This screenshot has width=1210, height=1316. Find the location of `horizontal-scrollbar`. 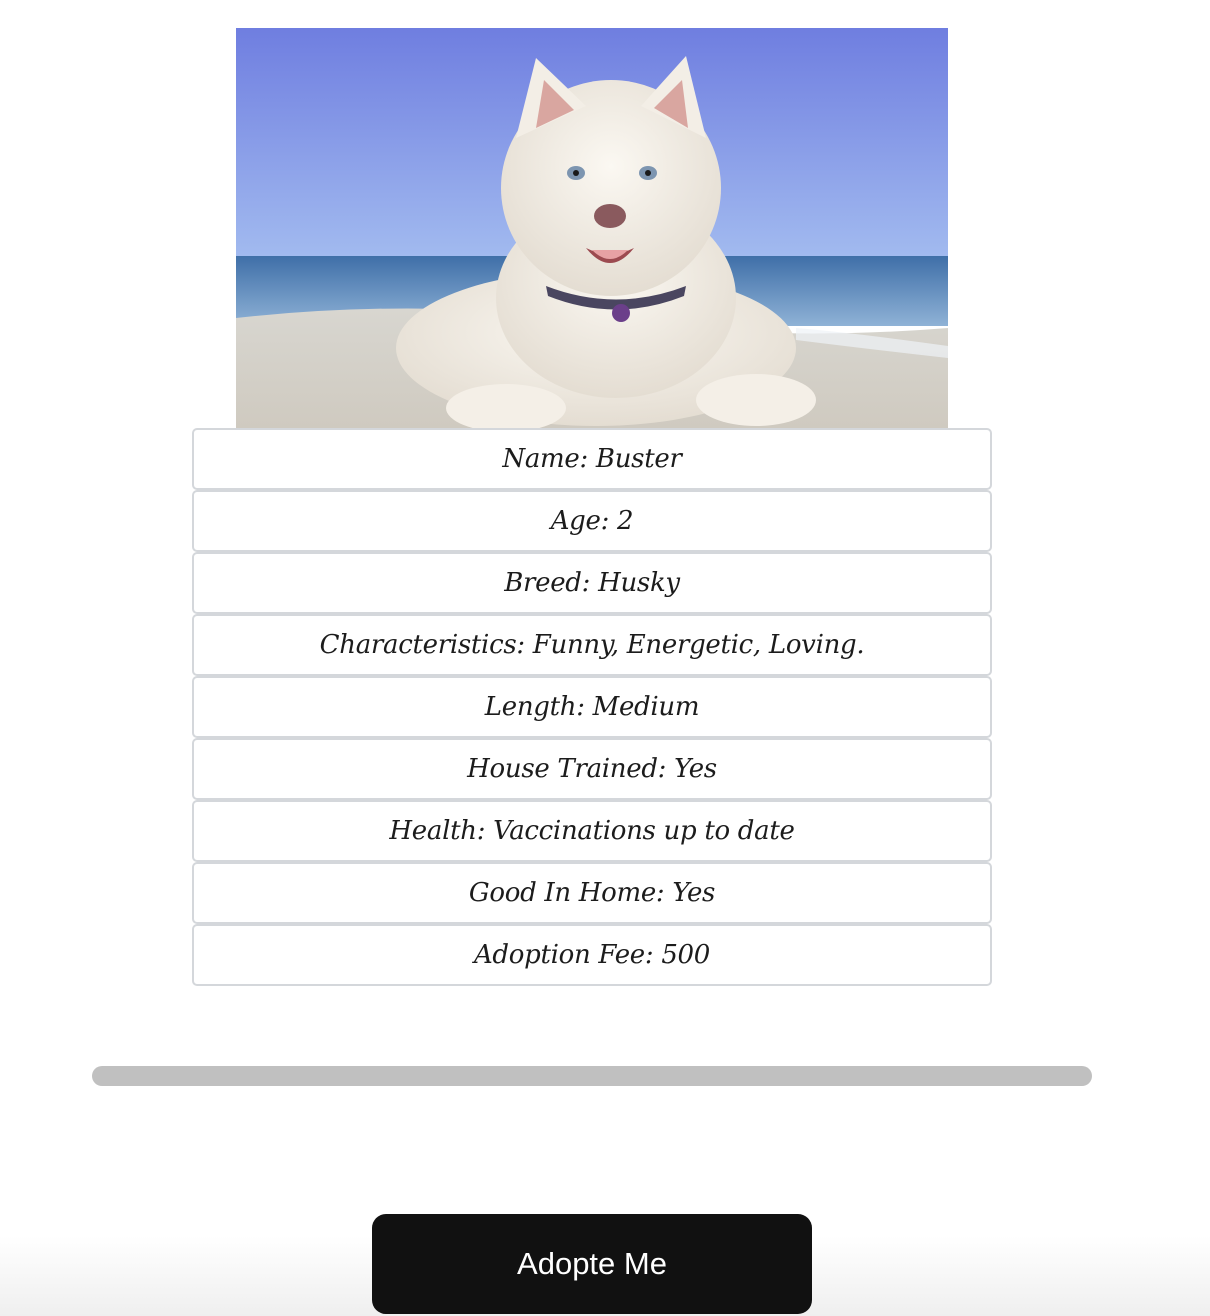

horizontal-scrollbar is located at coordinates (592, 1076).